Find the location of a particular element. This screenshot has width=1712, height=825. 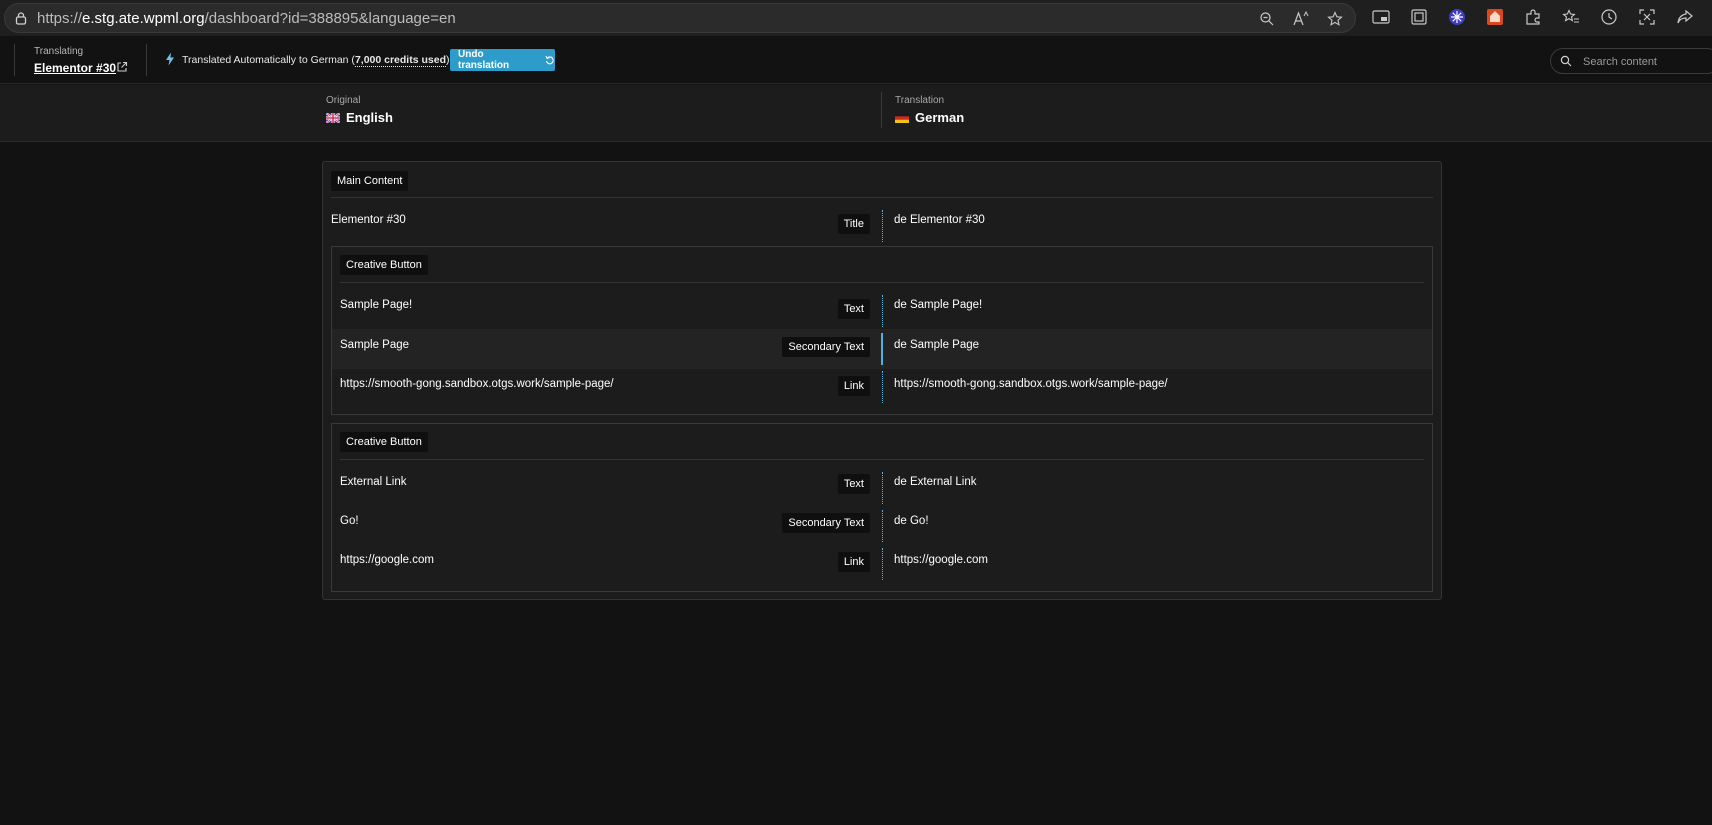

source-text: Sample Page! is located at coordinates (376, 305).